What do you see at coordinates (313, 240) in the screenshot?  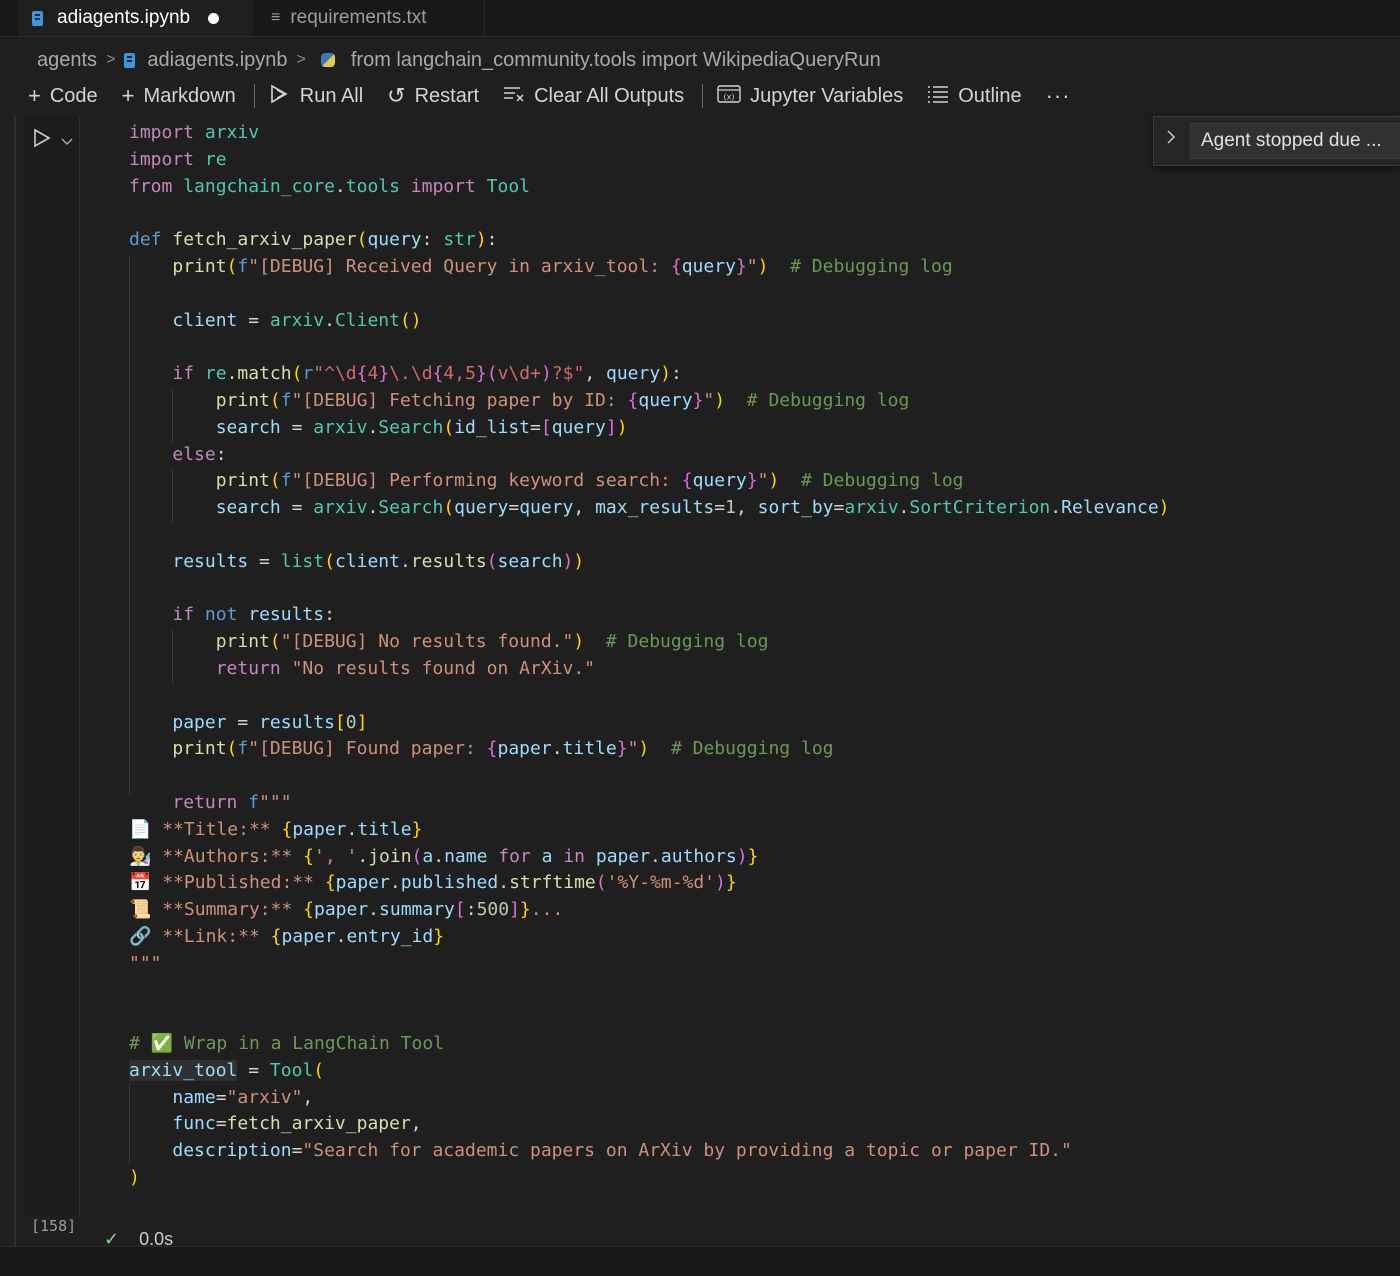 I see `code-line: def fetch_arxiv_paper(query: str):` at bounding box center [313, 240].